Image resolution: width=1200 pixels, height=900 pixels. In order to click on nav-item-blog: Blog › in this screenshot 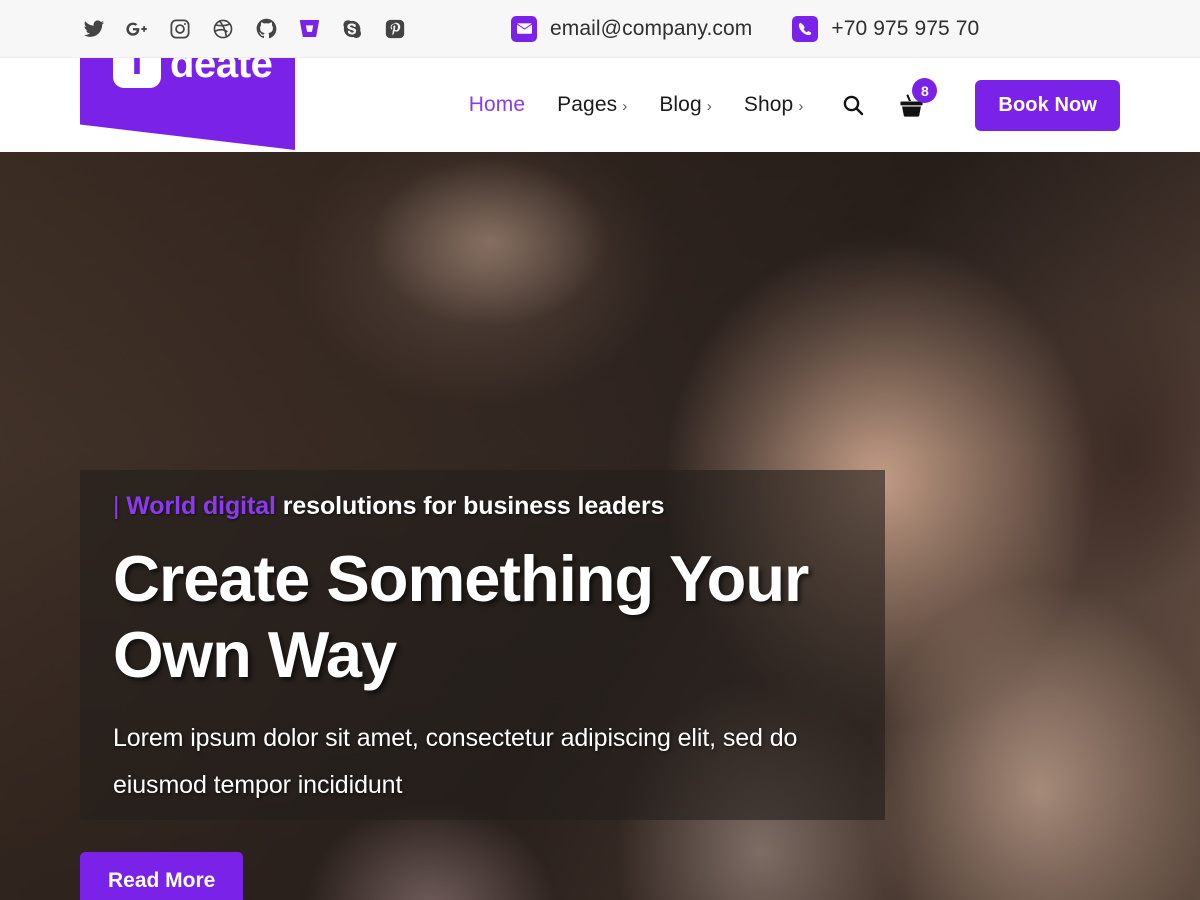, I will do `click(685, 105)`.